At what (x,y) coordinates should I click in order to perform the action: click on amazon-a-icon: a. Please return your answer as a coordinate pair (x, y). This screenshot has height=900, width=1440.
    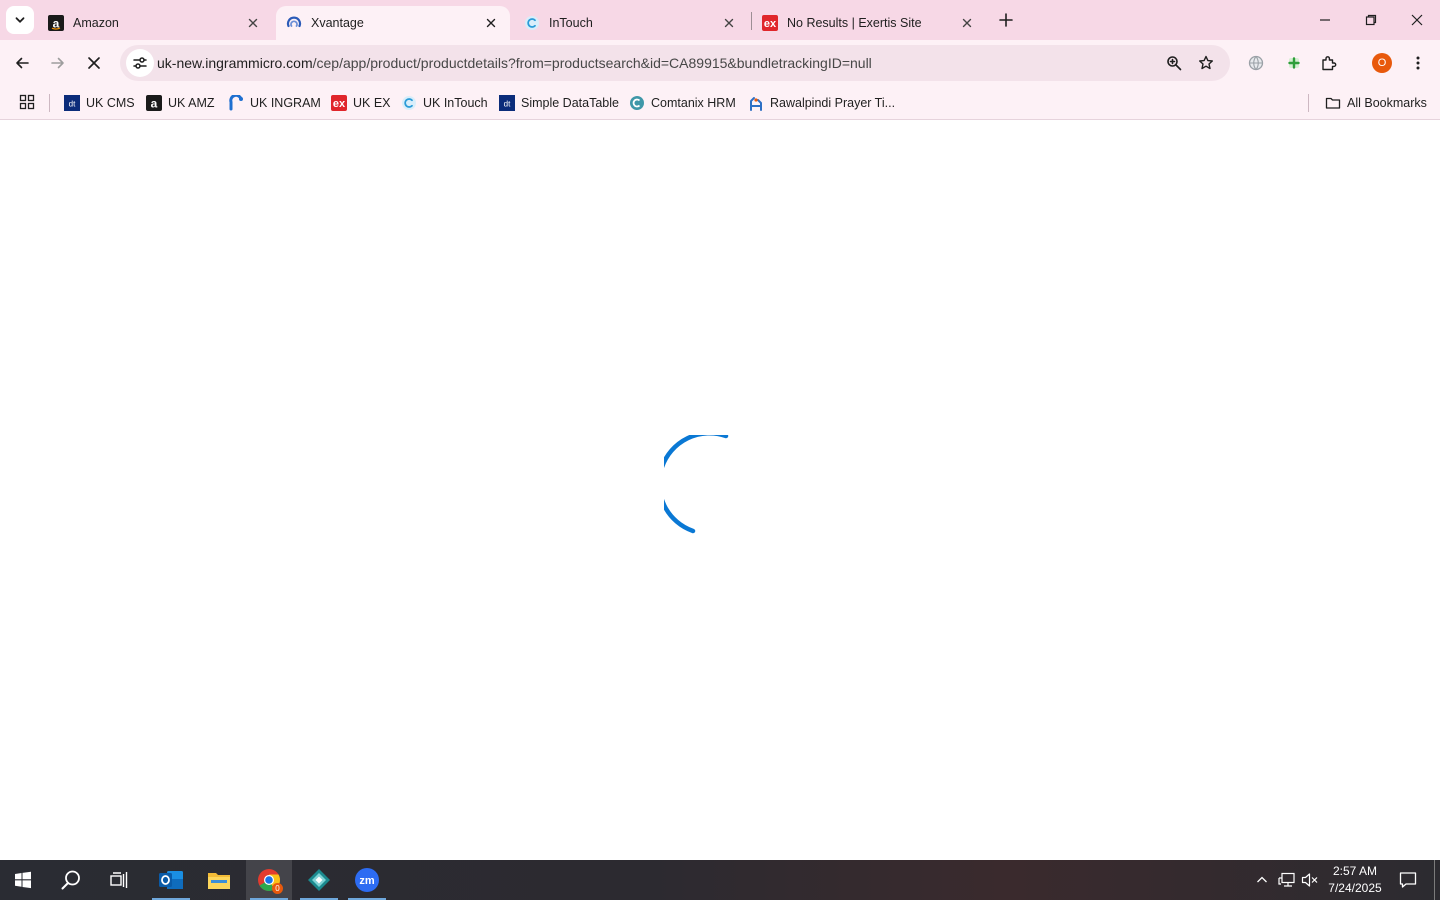
    Looking at the image, I should click on (56, 23).